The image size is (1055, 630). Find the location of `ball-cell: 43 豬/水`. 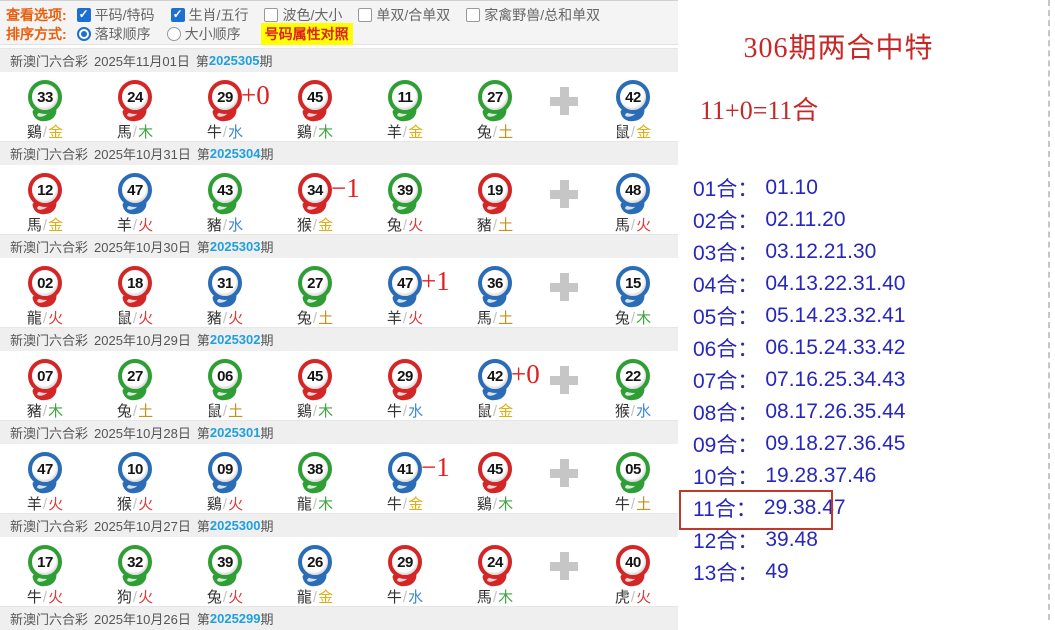

ball-cell: 43 豬/水 is located at coordinates (225, 199).